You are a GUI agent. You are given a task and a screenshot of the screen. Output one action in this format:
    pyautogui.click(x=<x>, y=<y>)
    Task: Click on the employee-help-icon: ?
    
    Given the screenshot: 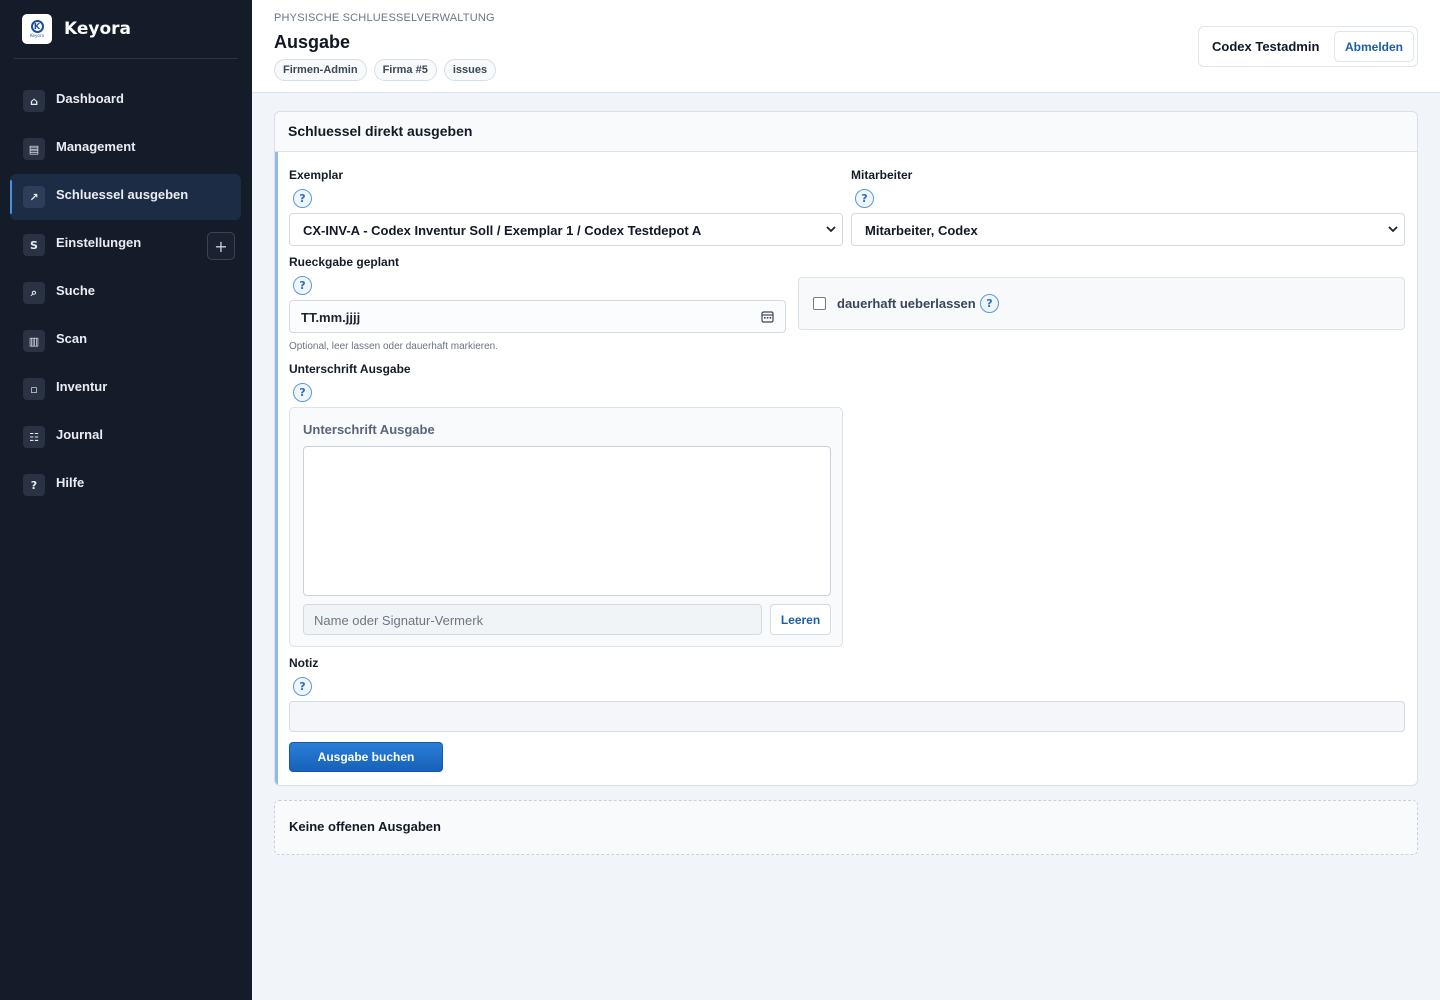 What is the action you would take?
    pyautogui.click(x=864, y=198)
    